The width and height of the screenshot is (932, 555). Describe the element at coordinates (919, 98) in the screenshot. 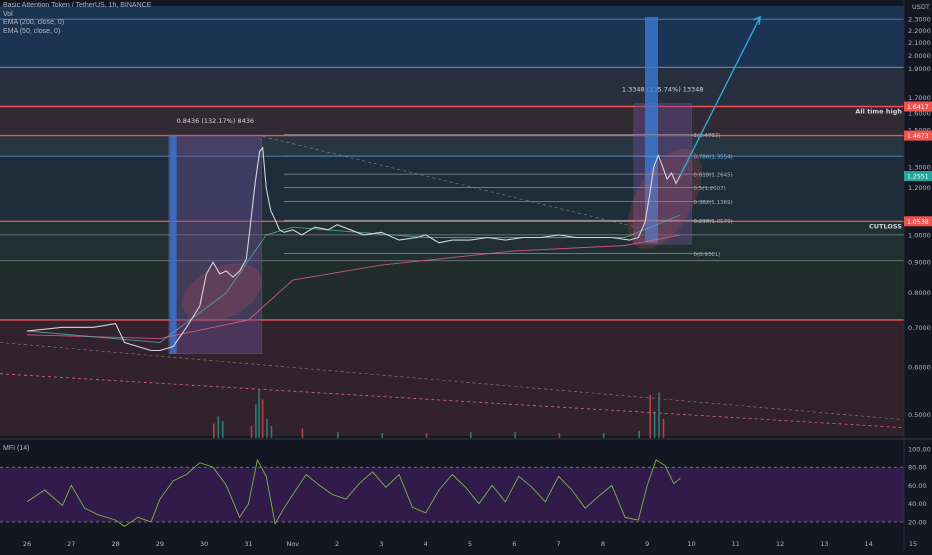

I see `y-tick-5: 1.7000` at that location.